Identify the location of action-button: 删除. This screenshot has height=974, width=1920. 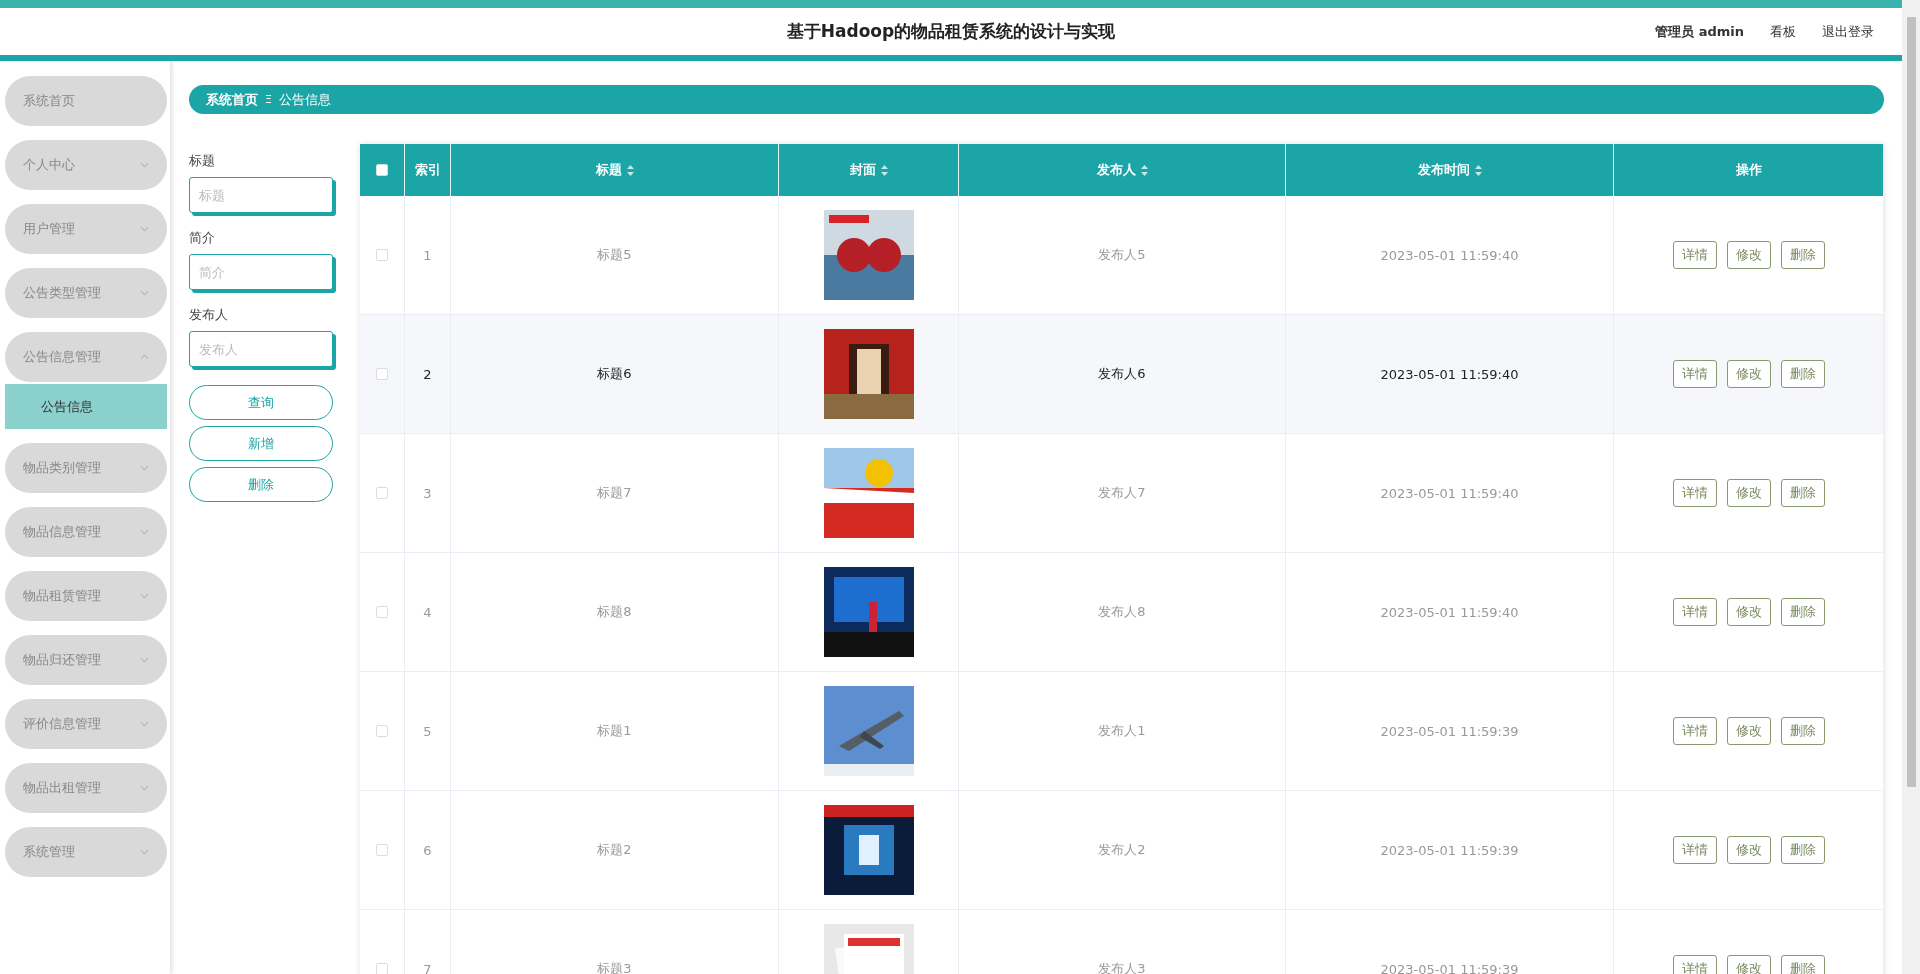
(261, 484).